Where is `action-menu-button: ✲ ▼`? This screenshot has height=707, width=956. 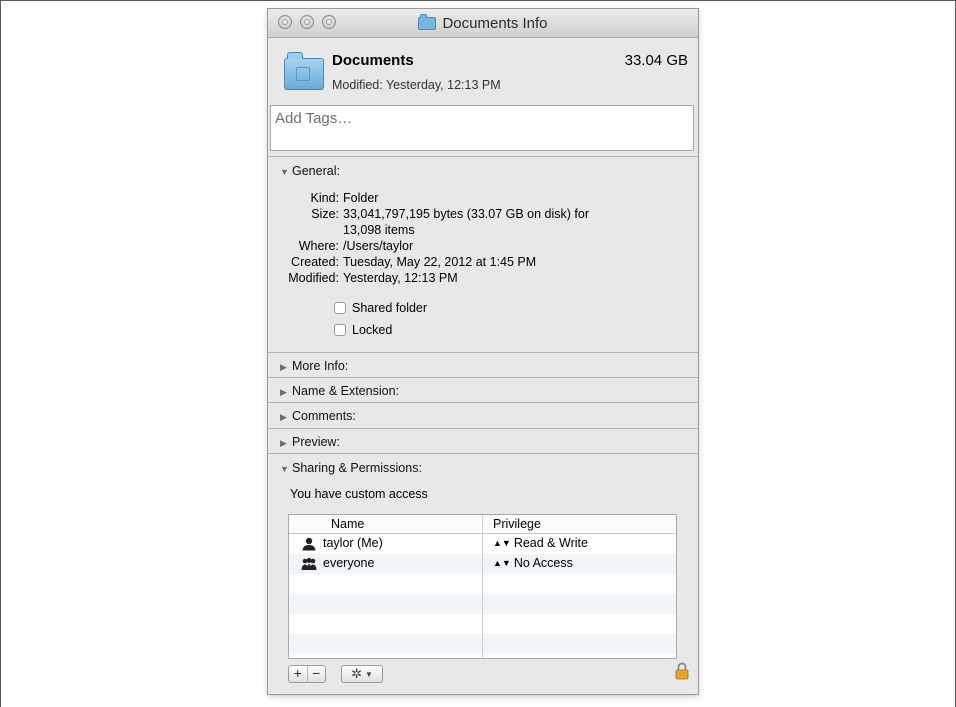 action-menu-button: ✲ ▼ is located at coordinates (362, 674).